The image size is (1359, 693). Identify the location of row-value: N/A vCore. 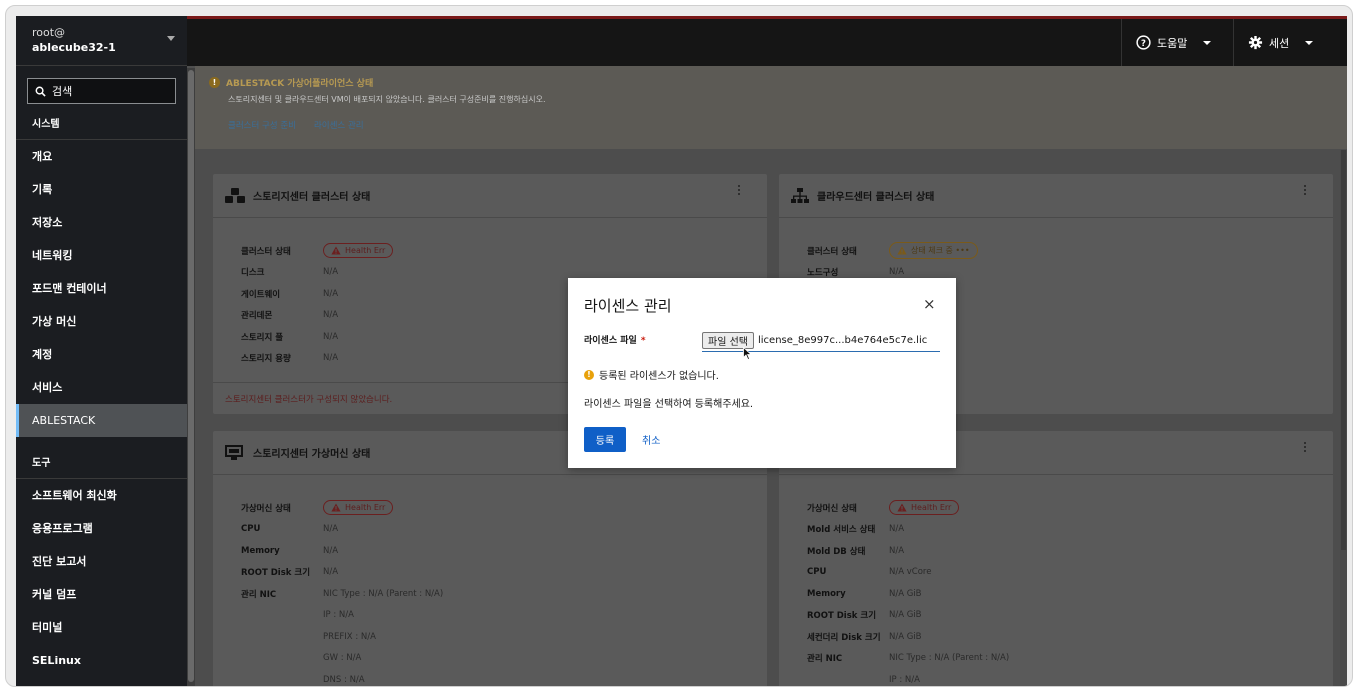
(910, 572).